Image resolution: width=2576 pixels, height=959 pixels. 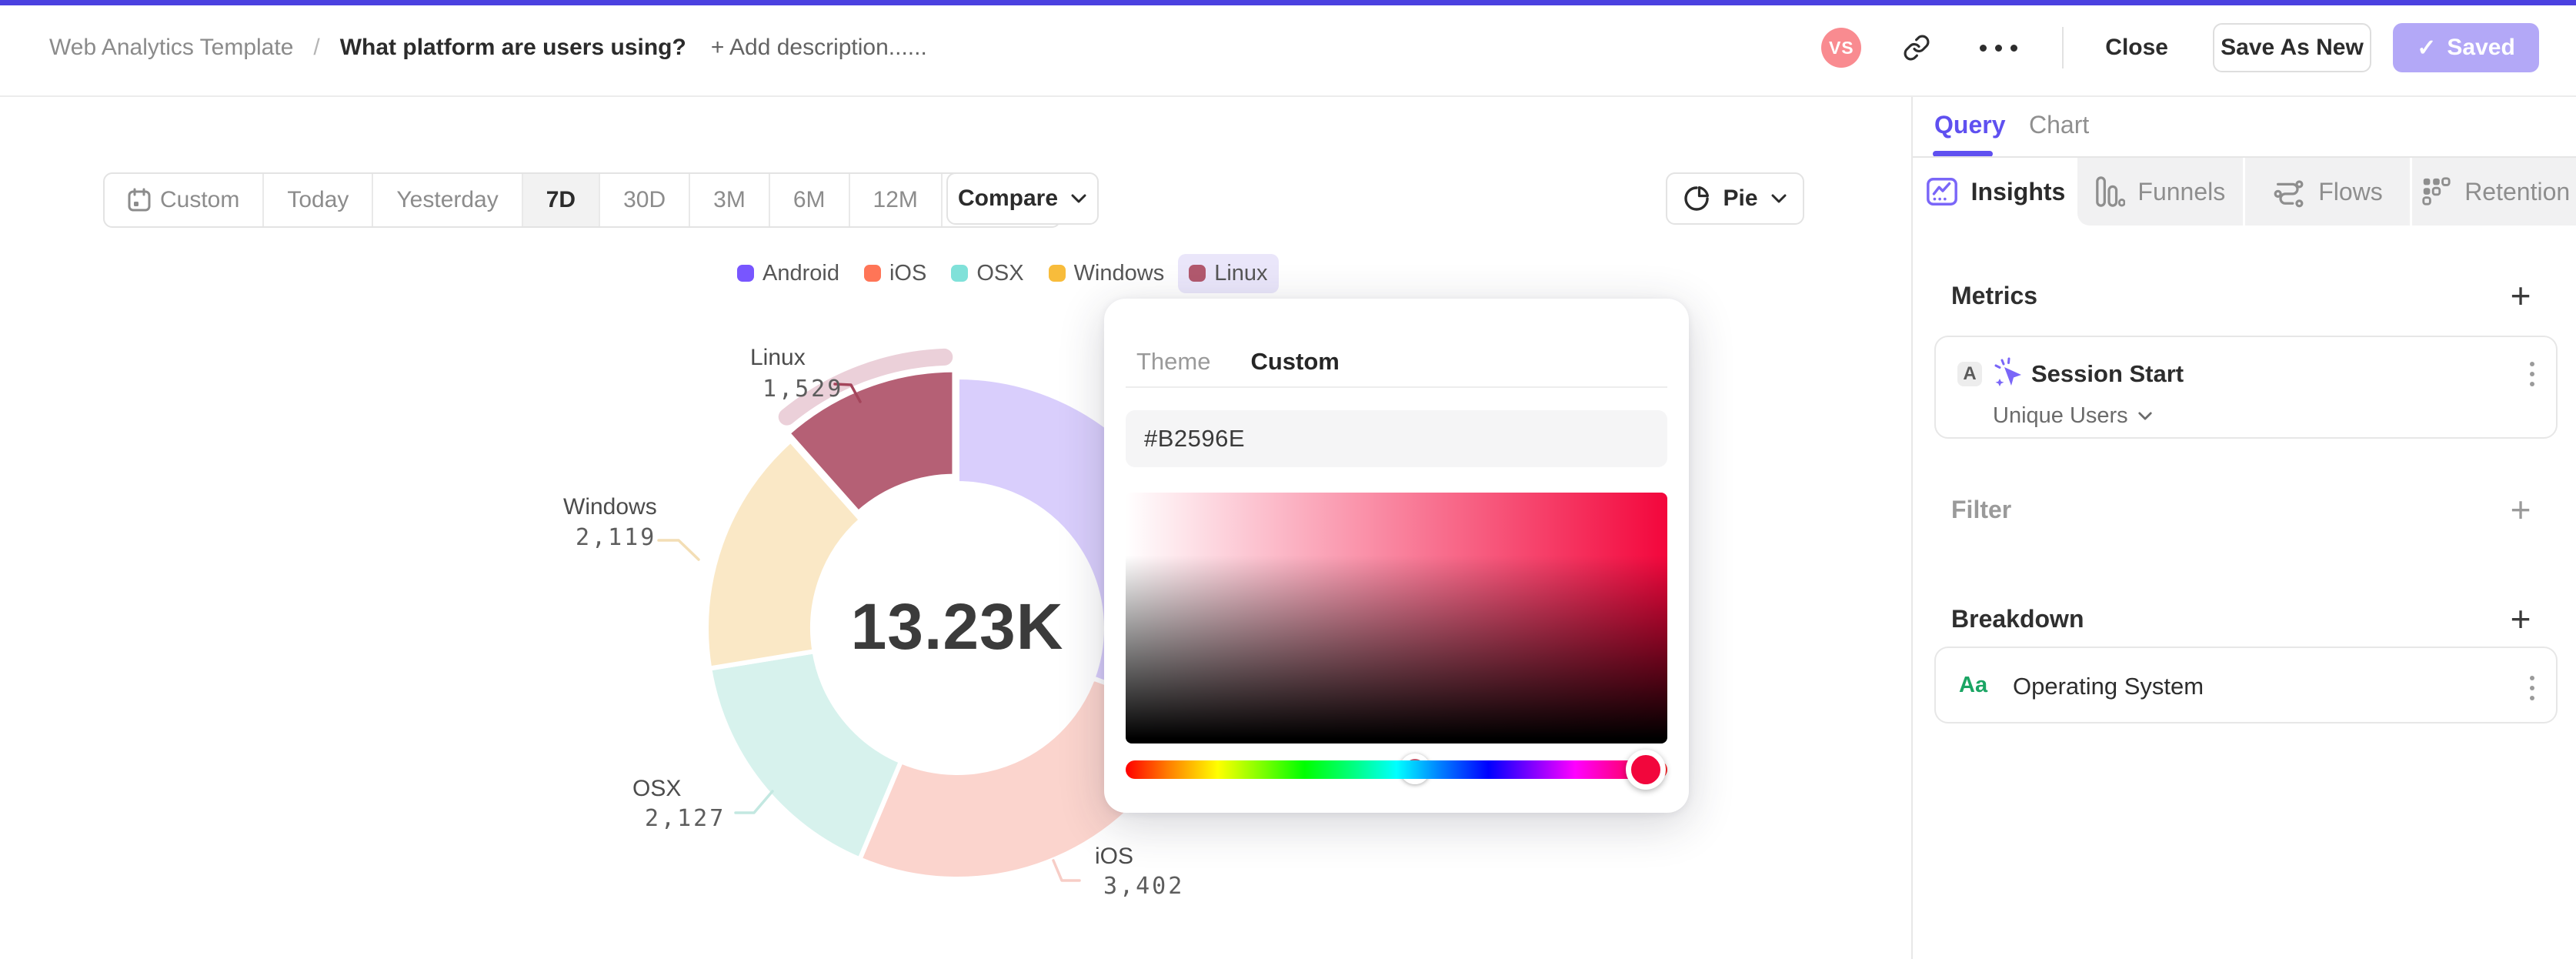 What do you see at coordinates (1114, 856) in the screenshot?
I see `callout-name-ios: iOS` at bounding box center [1114, 856].